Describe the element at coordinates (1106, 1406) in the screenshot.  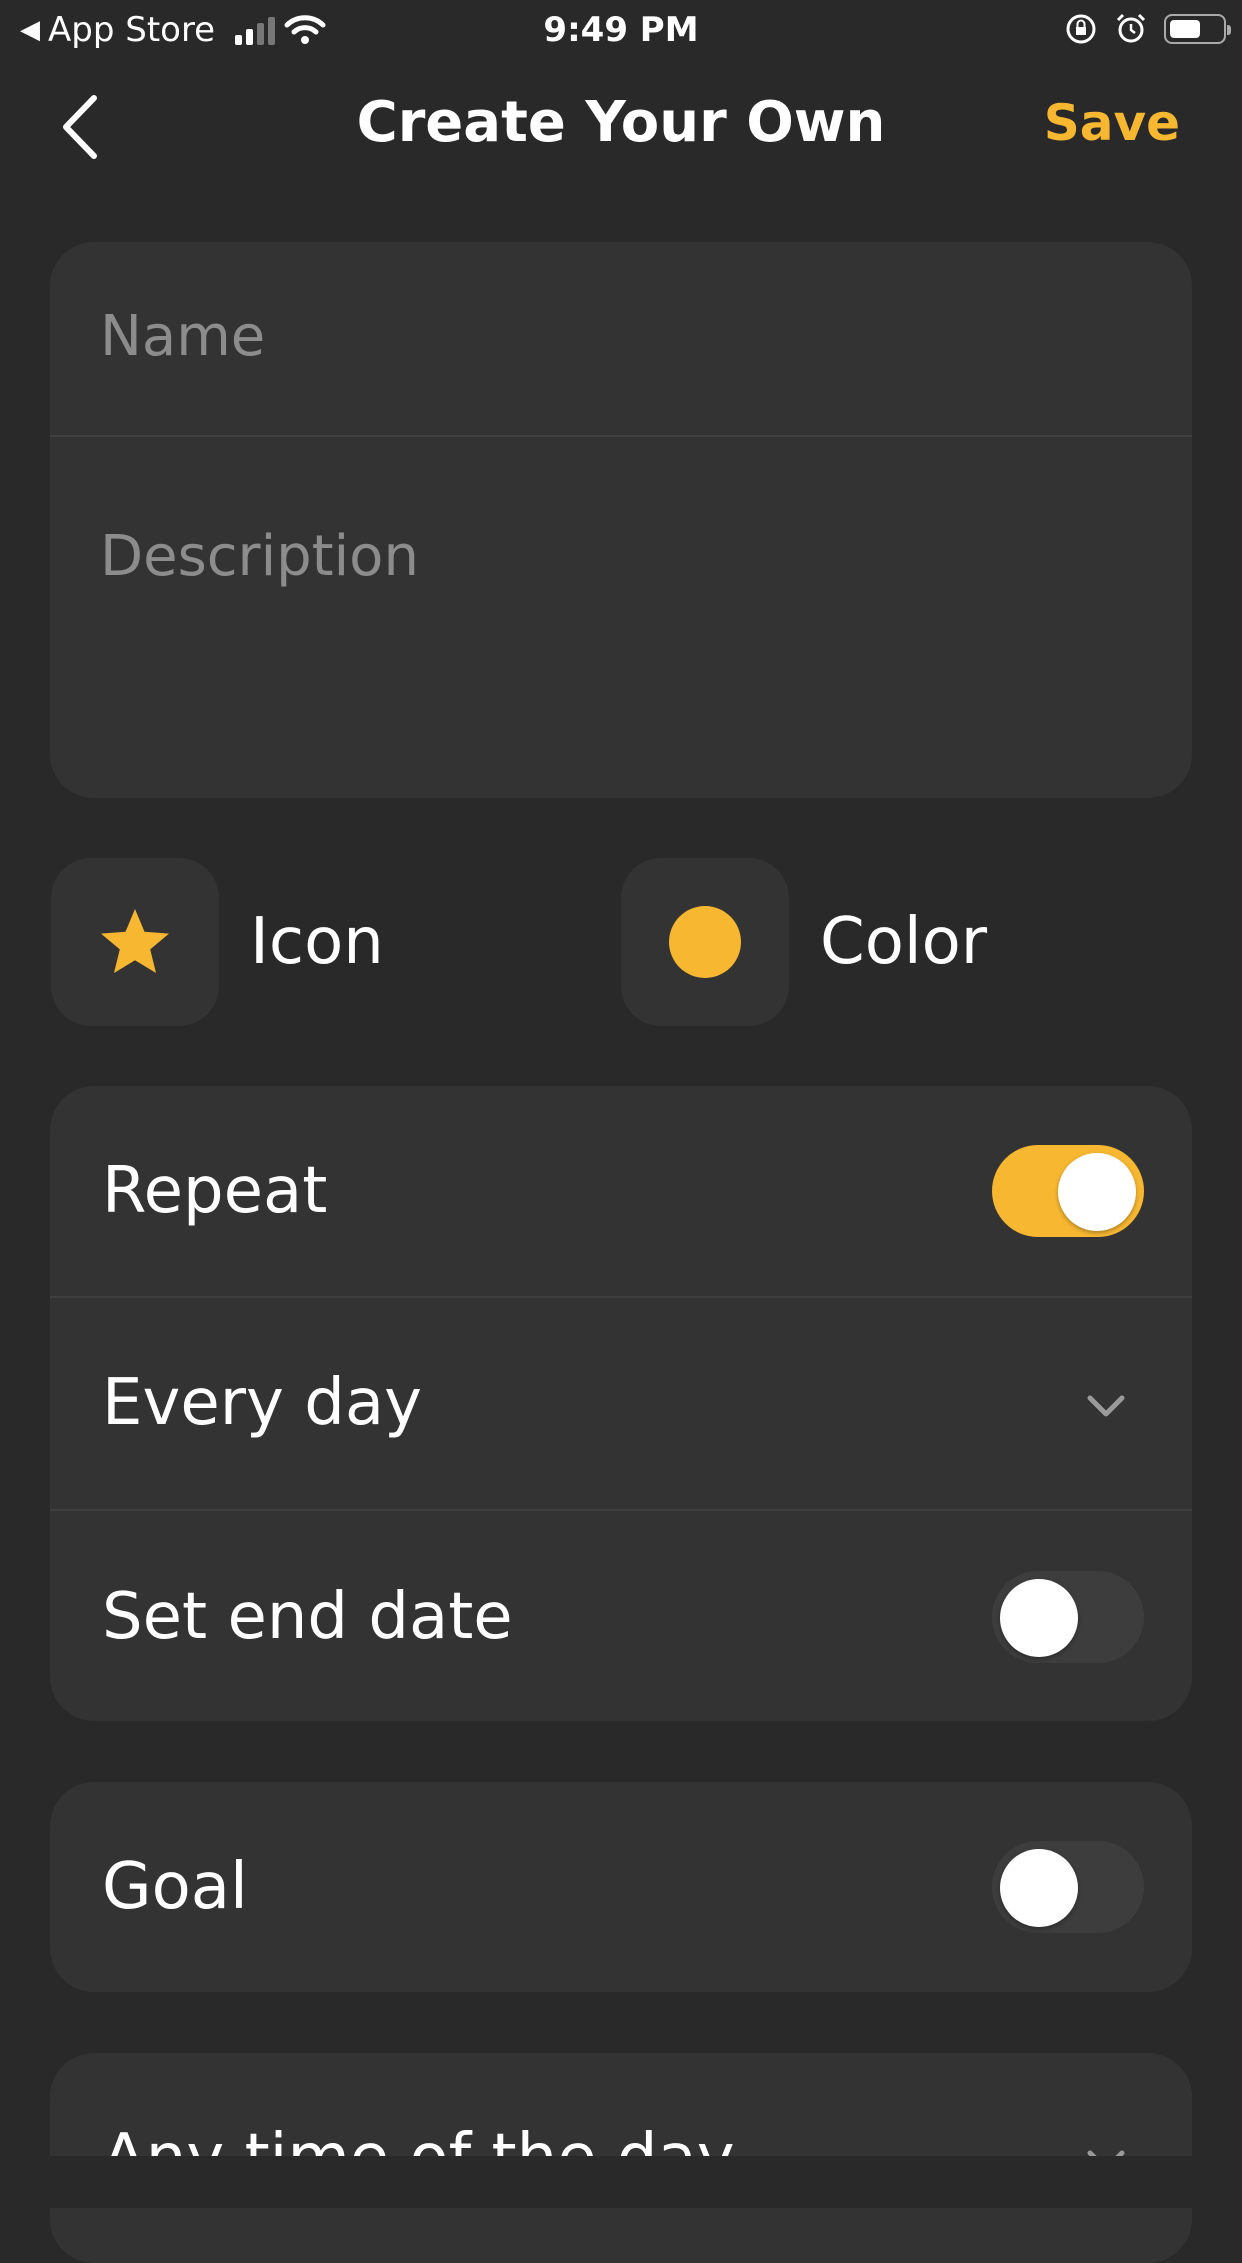
I see `chevron-down-icon` at that location.